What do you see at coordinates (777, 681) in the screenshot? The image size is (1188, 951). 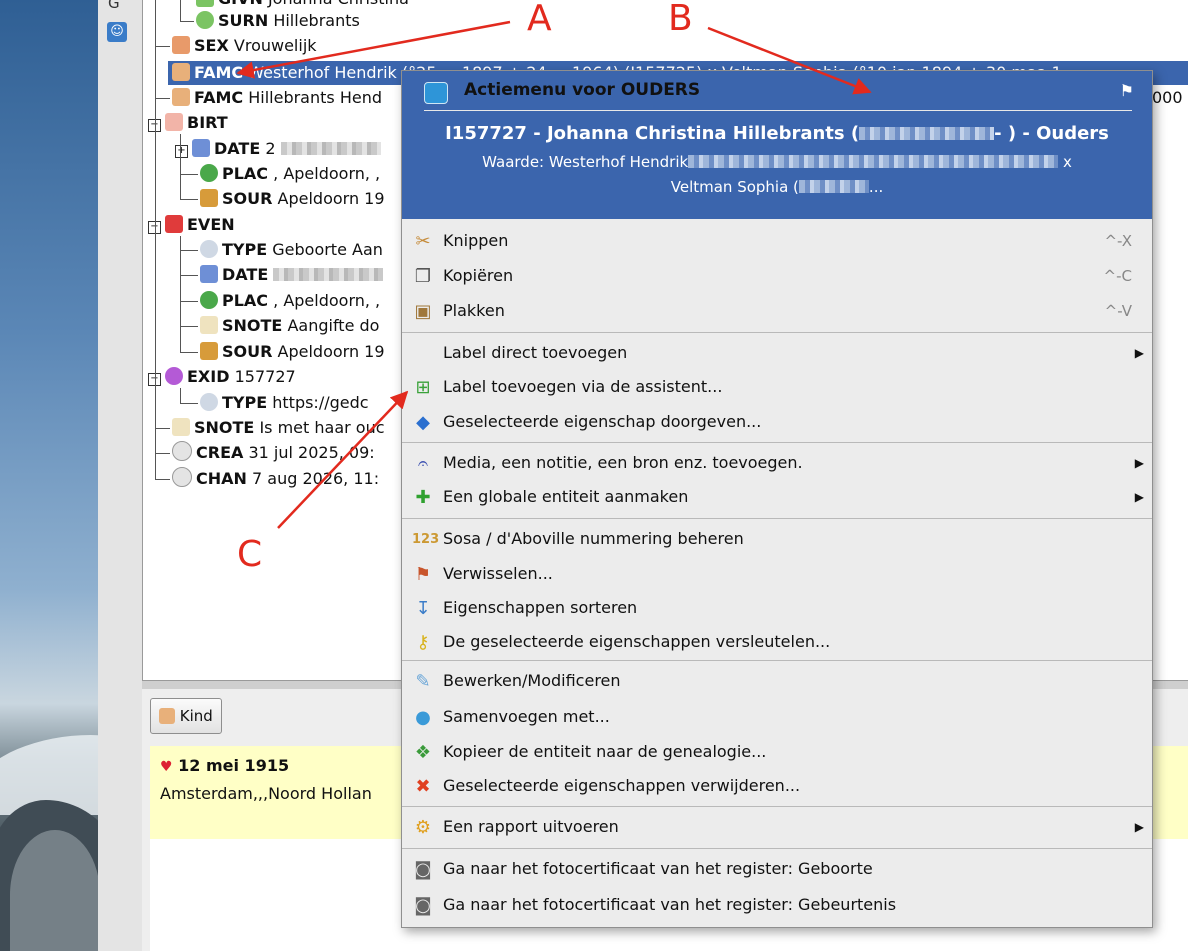 I see `menu-item-edit: ✎ Bewerken/Modificeren` at bounding box center [777, 681].